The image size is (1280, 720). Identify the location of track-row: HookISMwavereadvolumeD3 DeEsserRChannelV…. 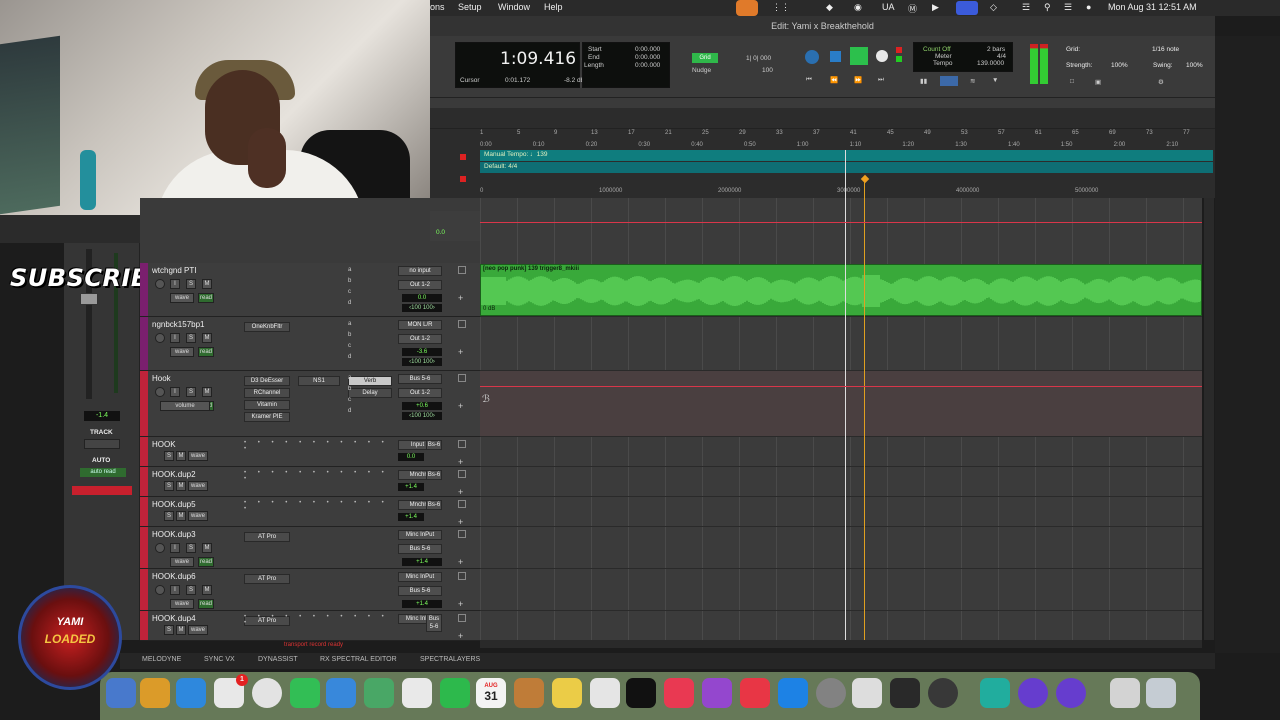
(310, 404).